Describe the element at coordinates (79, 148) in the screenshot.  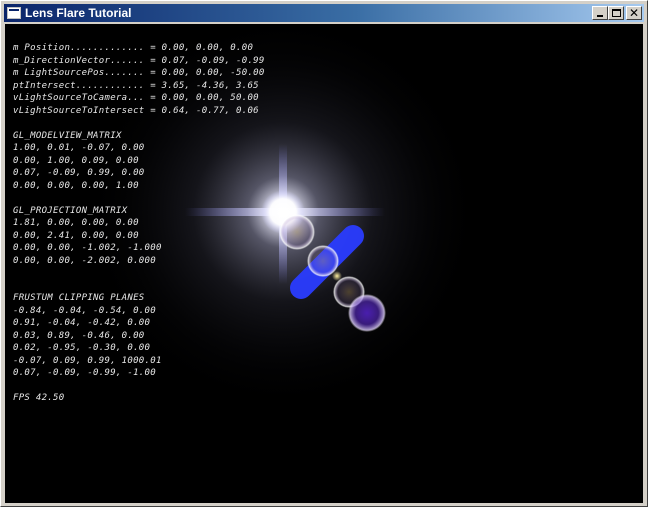
I see `debug-info-line: 1.00, 0.01, -0.07, 0.00` at that location.